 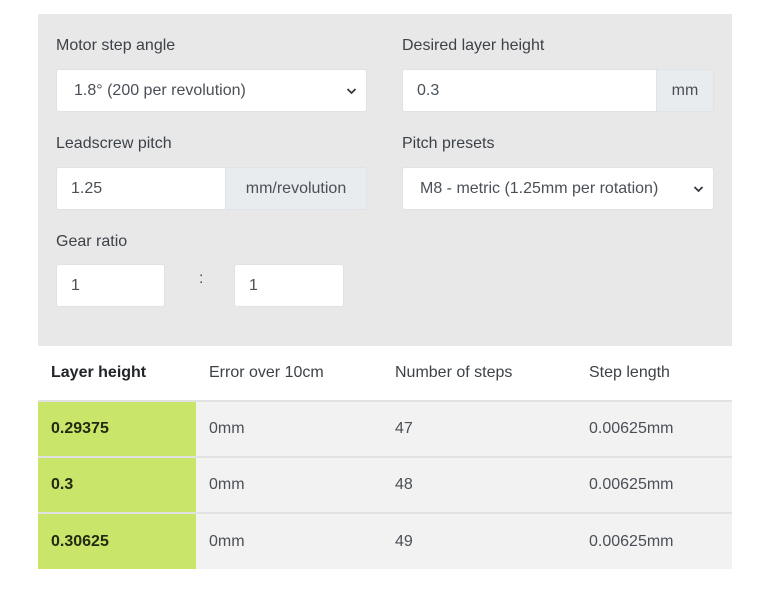 What do you see at coordinates (654, 373) in the screenshot?
I see `column-header-step-length: Step length` at bounding box center [654, 373].